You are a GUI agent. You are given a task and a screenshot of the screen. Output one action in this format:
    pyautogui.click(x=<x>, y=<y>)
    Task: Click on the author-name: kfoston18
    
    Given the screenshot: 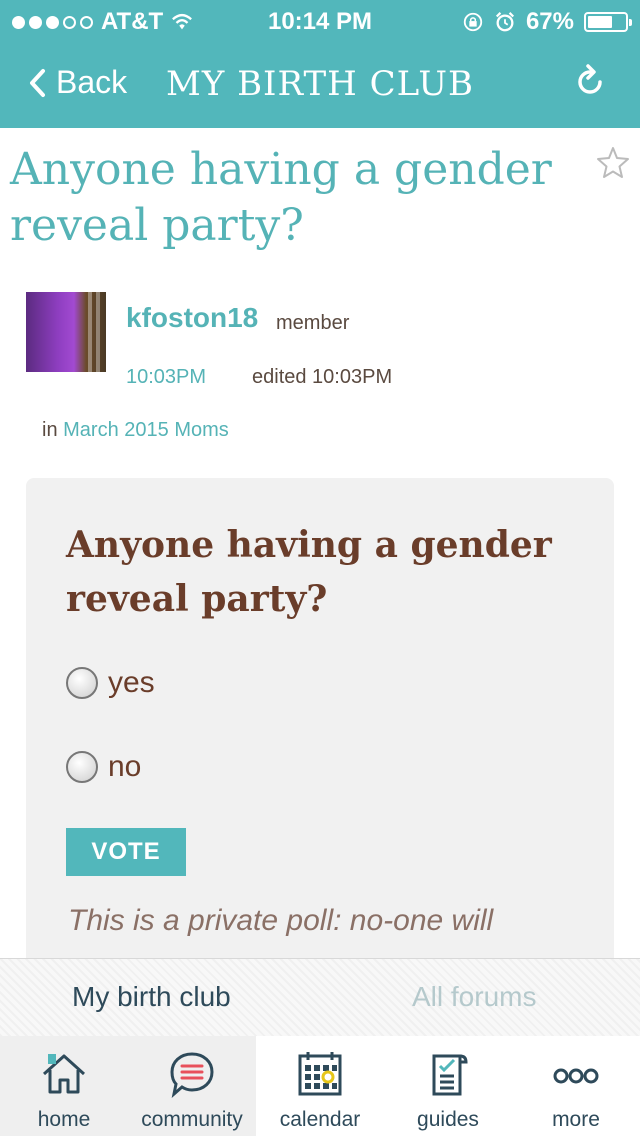 What is the action you would take?
    pyautogui.click(x=192, y=318)
    